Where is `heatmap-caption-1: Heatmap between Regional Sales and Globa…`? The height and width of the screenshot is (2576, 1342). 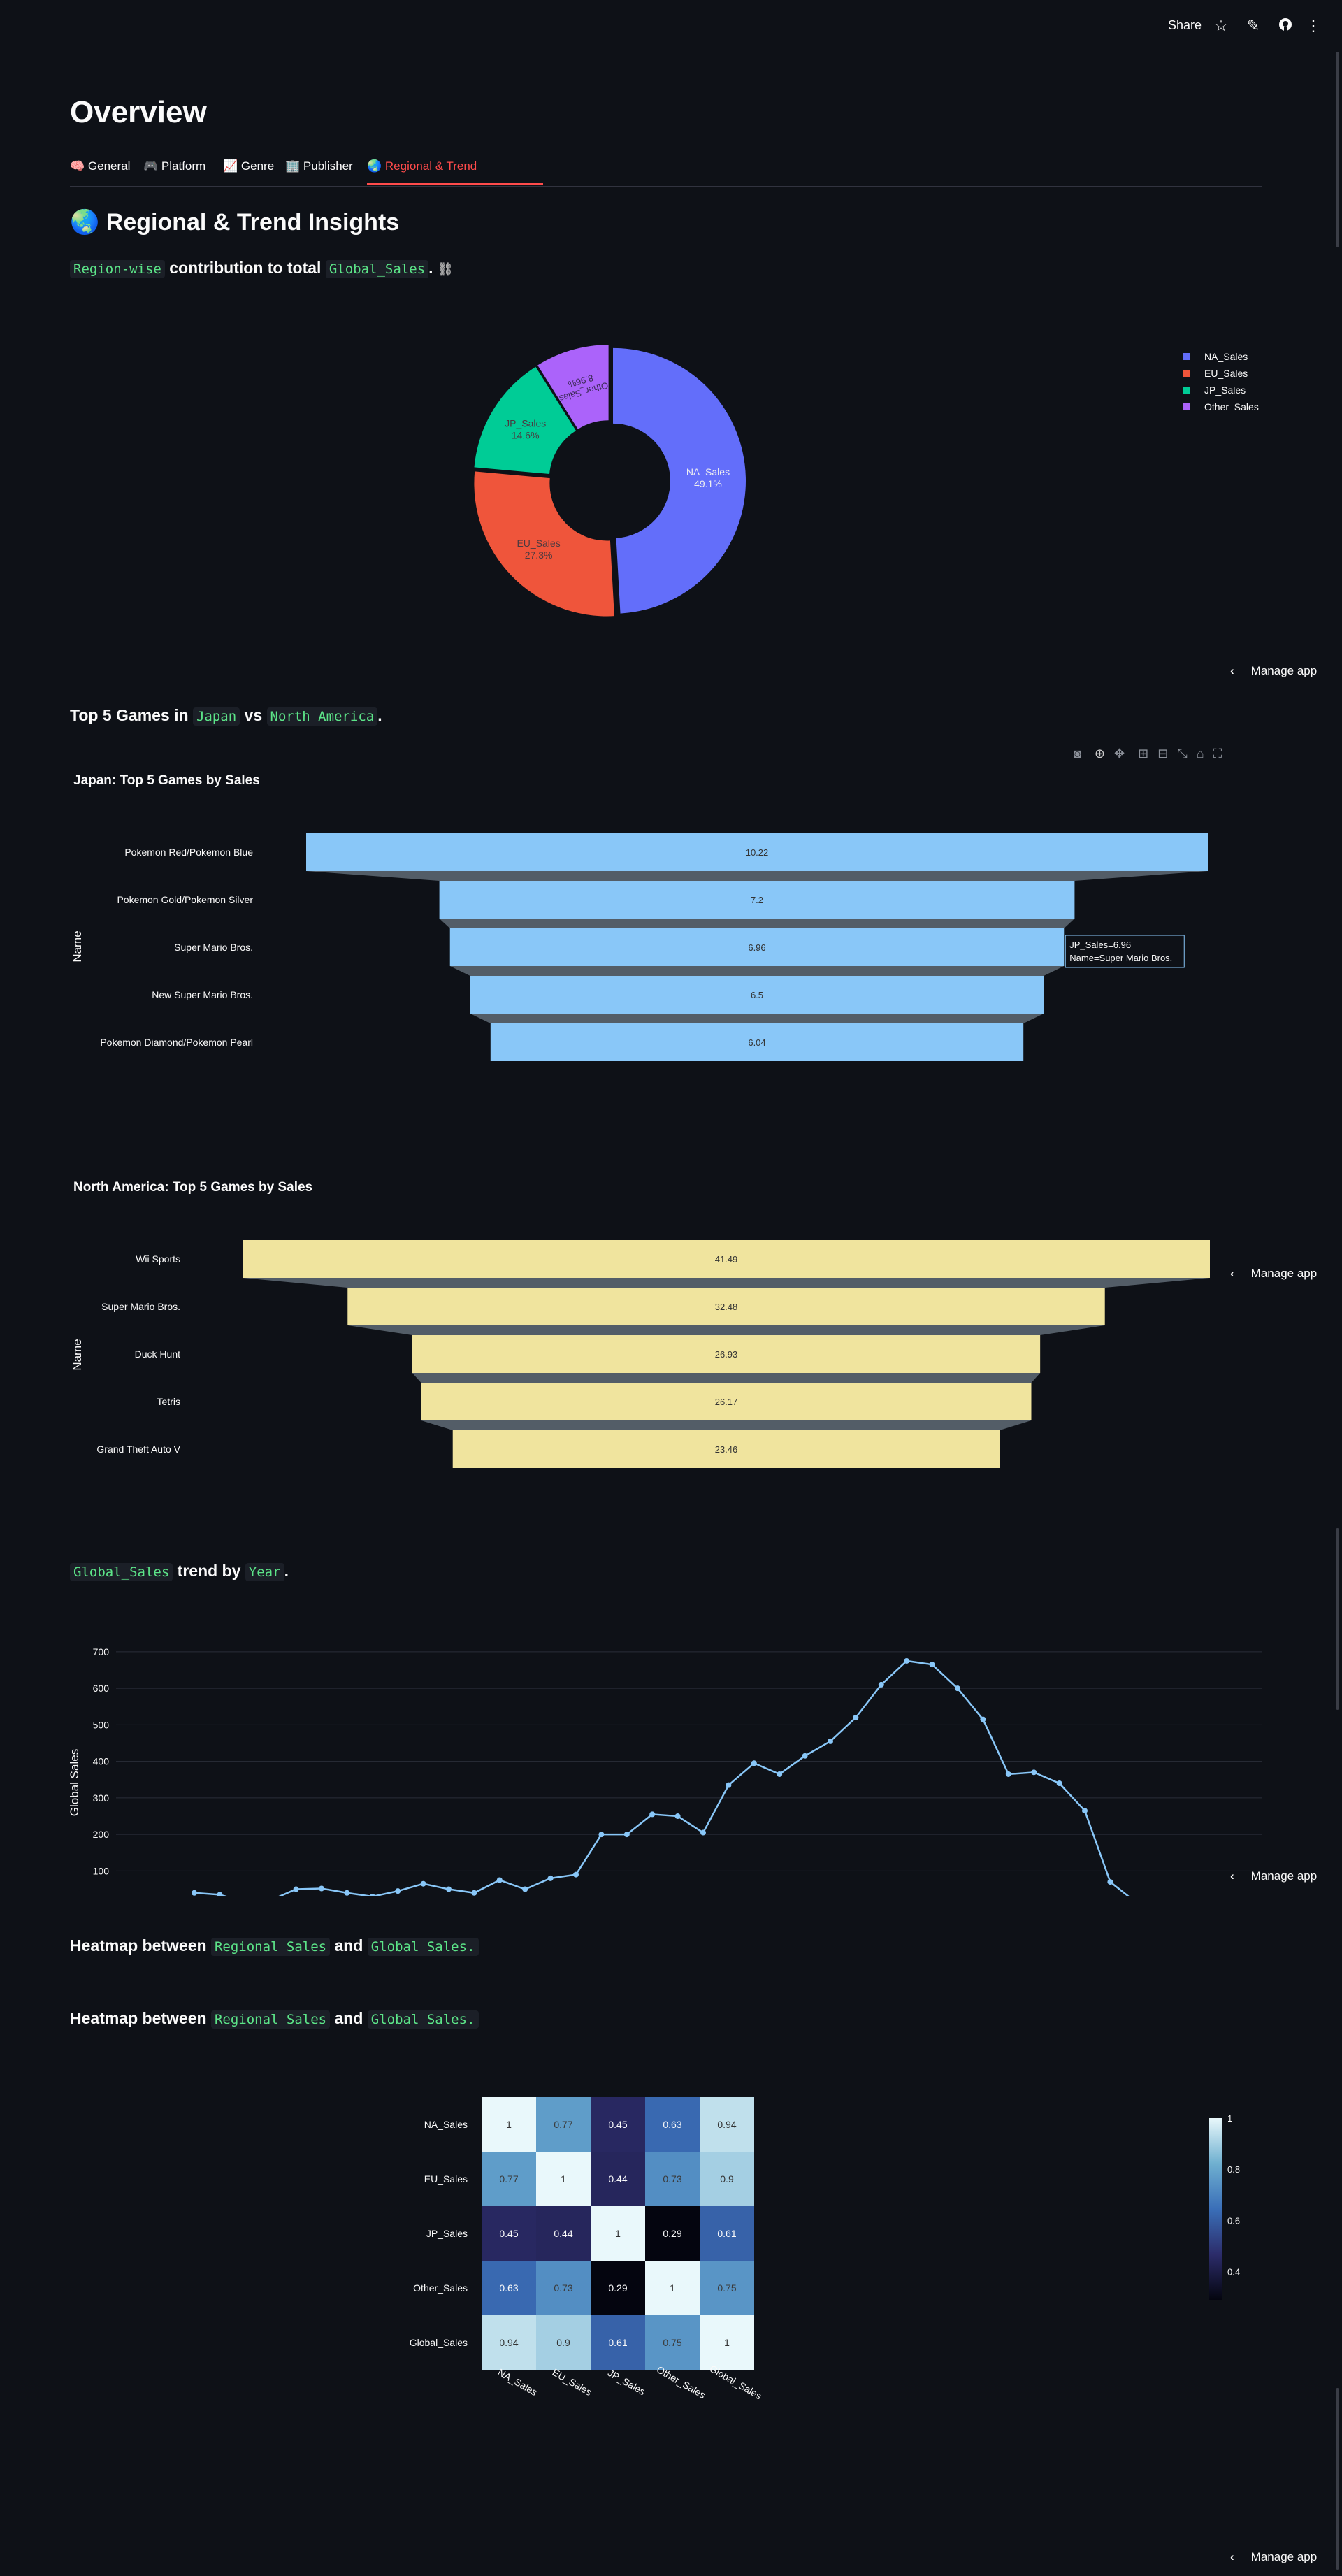
heatmap-caption-1: Heatmap between Regional Sales and Globa… is located at coordinates (274, 1946).